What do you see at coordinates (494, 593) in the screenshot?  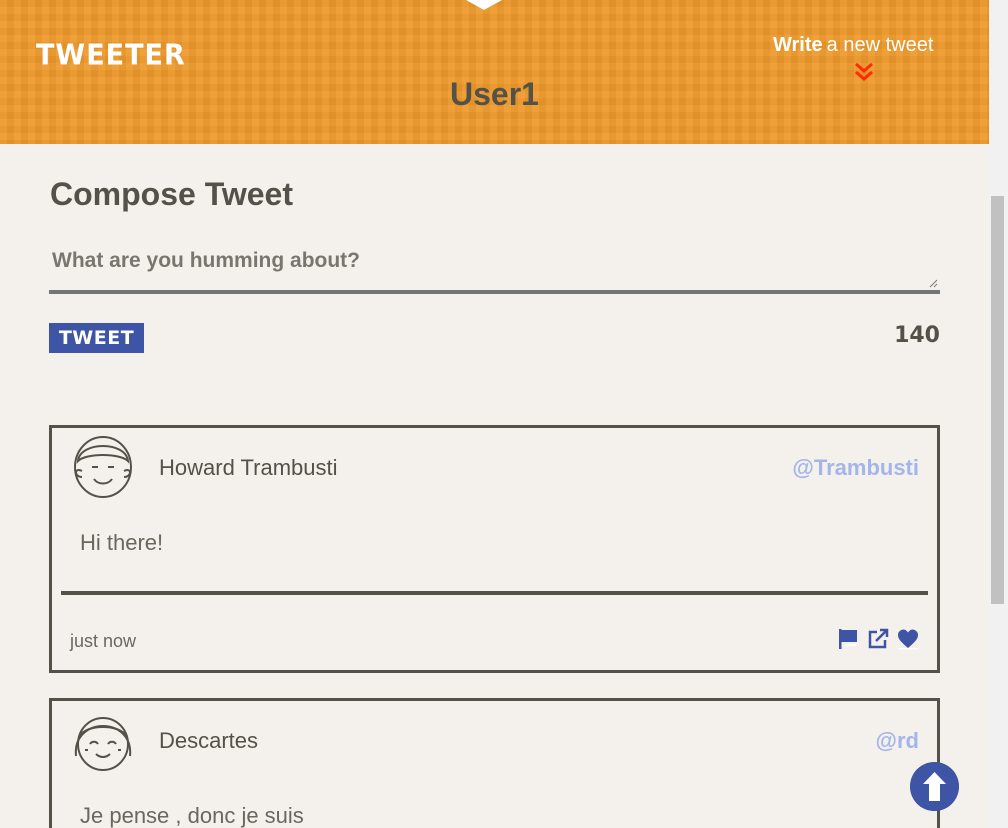 I see `tweet-divider` at bounding box center [494, 593].